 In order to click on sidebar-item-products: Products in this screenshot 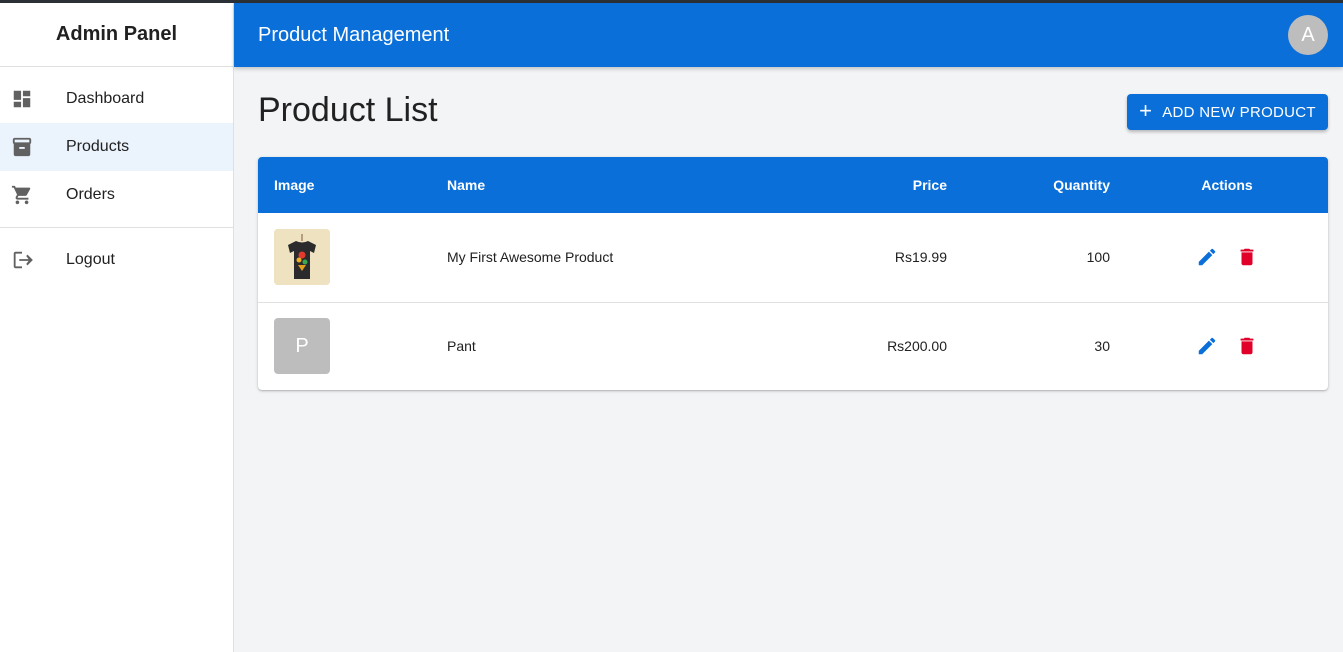, I will do `click(116, 147)`.